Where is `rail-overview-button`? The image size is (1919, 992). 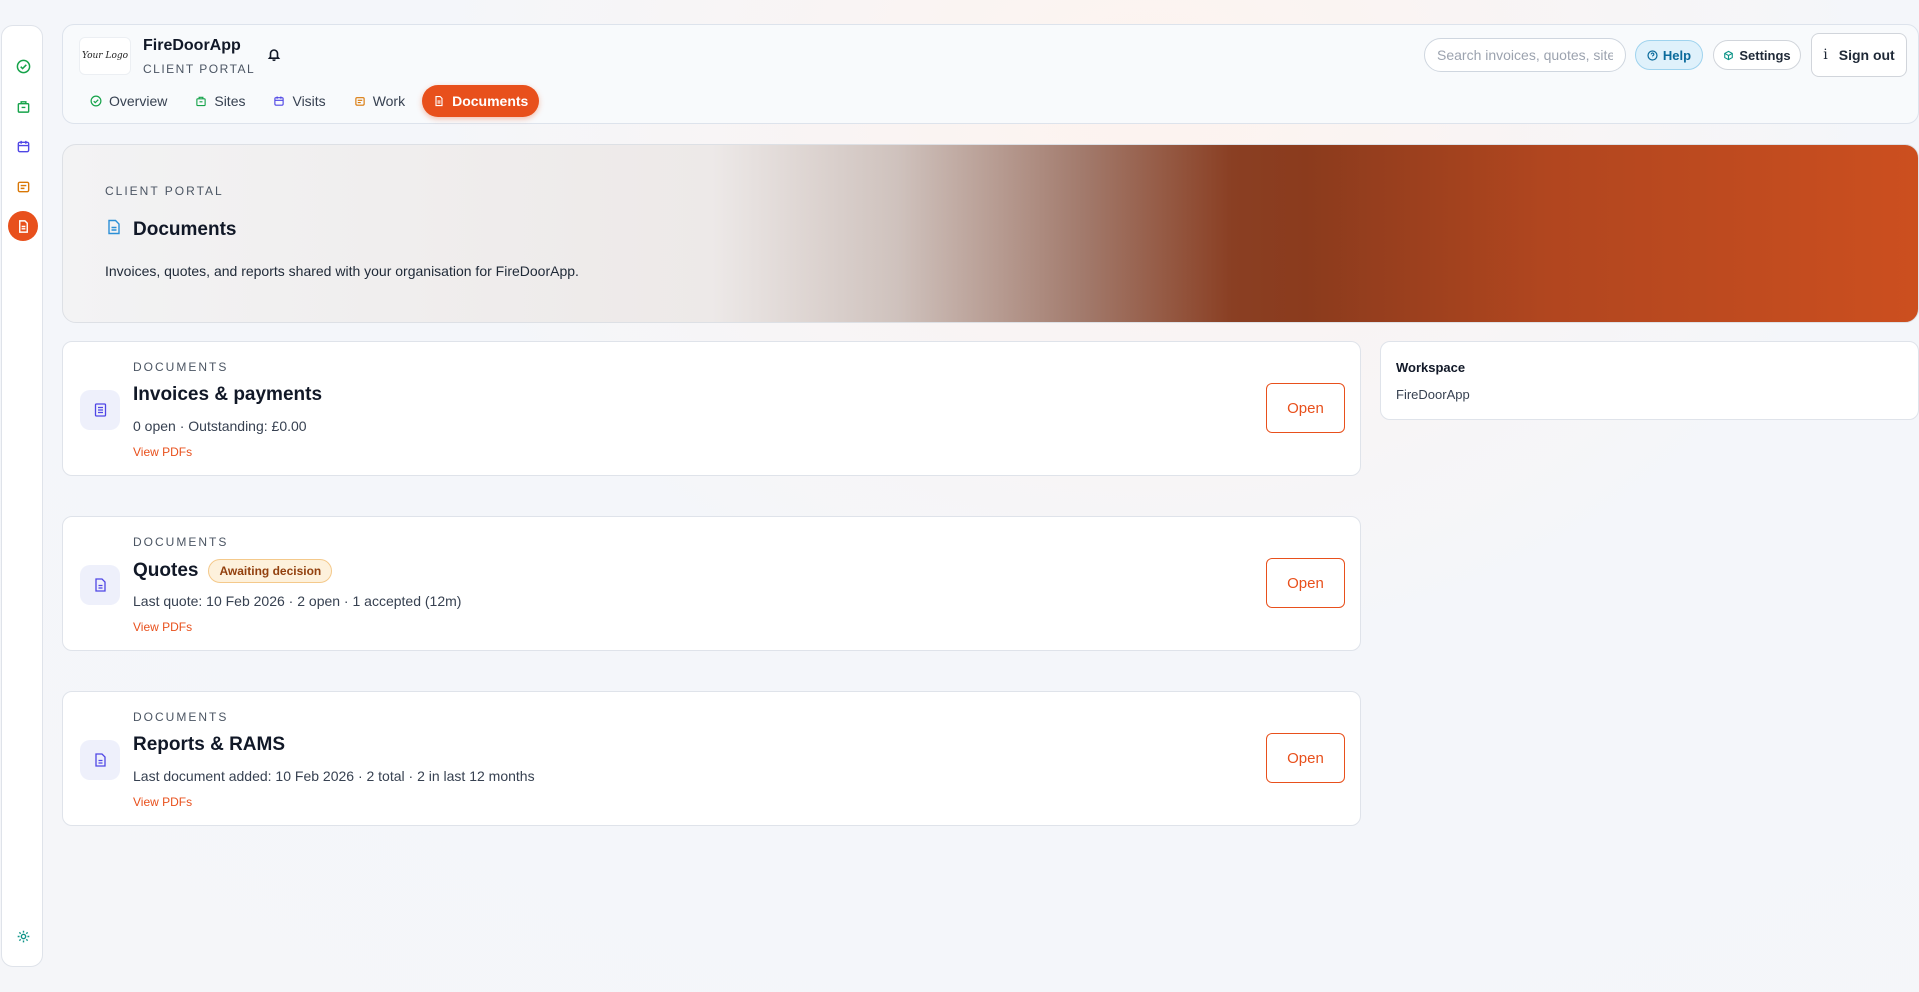
rail-overview-button is located at coordinates (23, 66).